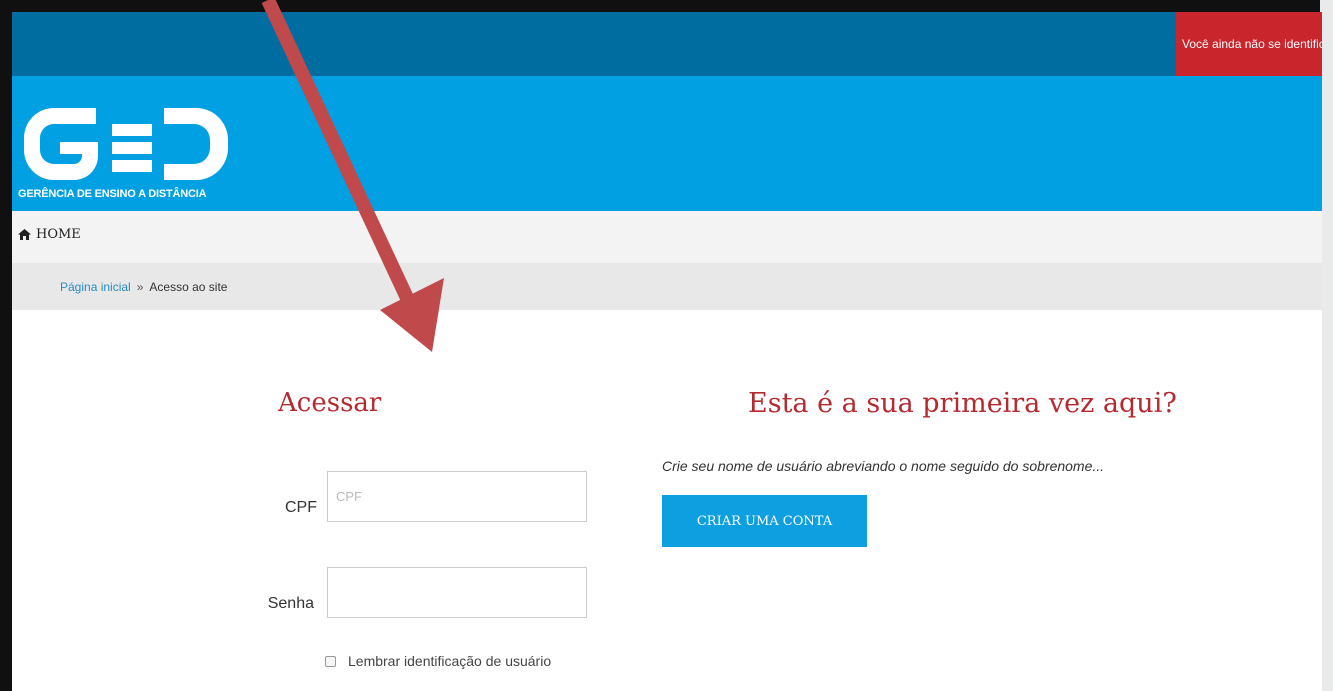  Describe the element at coordinates (330, 661) in the screenshot. I see `remember-username-checkbox` at that location.